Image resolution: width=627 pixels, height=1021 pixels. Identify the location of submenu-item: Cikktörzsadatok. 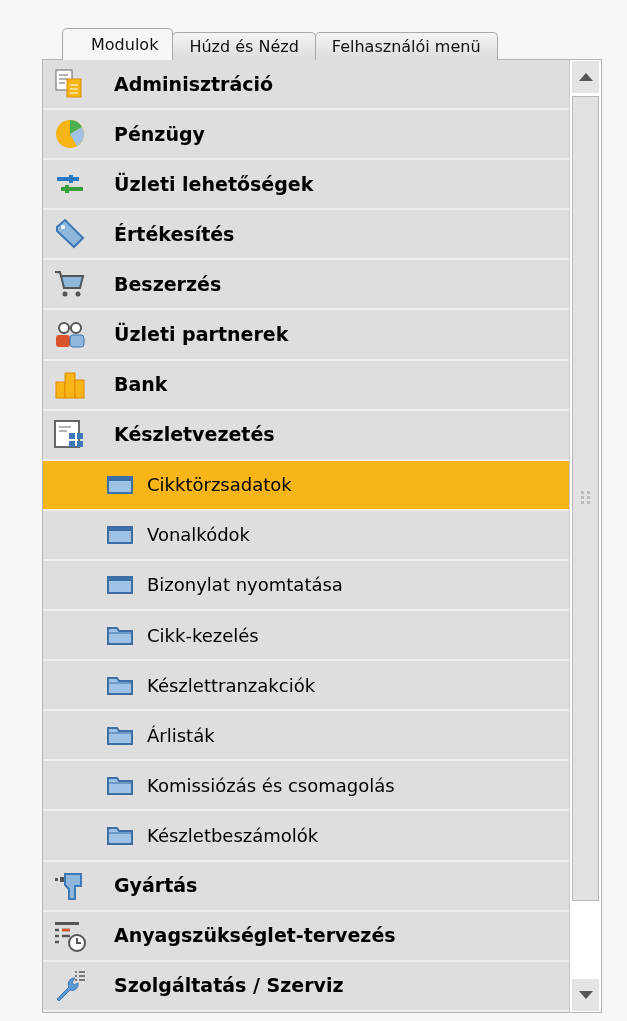
(306, 485).